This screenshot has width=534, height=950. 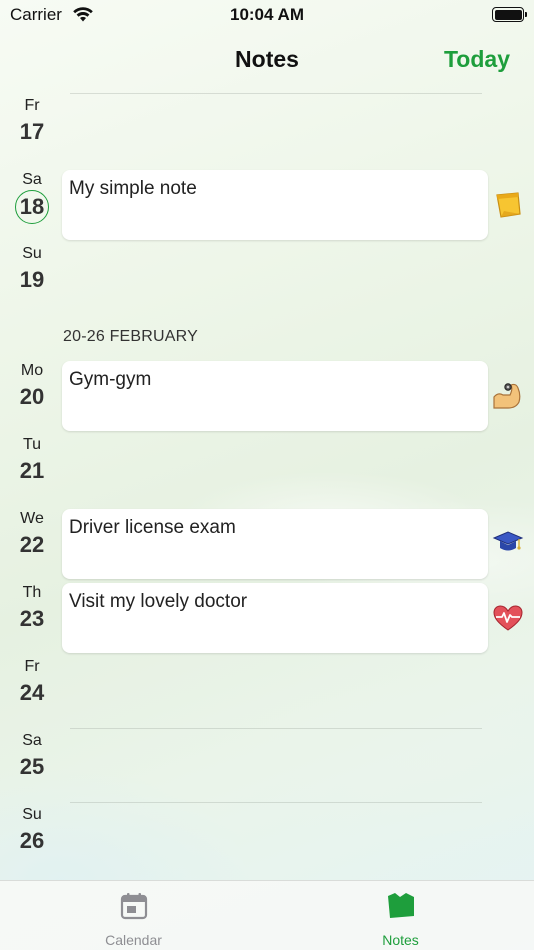 I want to click on note-card: Driver license exam, so click(x=275, y=544).